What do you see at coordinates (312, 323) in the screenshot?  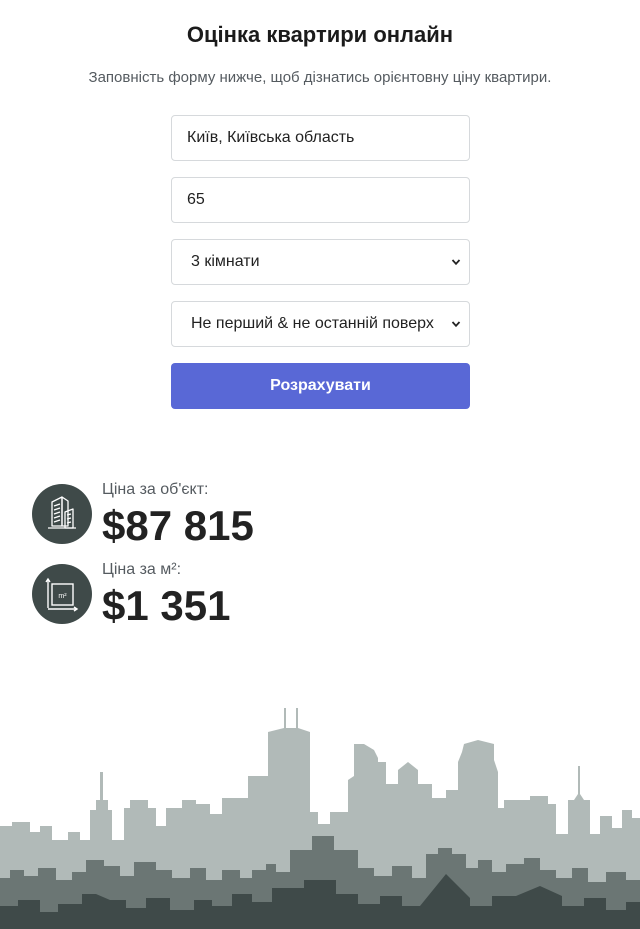 I see `floor-select-value: Не перший & не останній поверх` at bounding box center [312, 323].